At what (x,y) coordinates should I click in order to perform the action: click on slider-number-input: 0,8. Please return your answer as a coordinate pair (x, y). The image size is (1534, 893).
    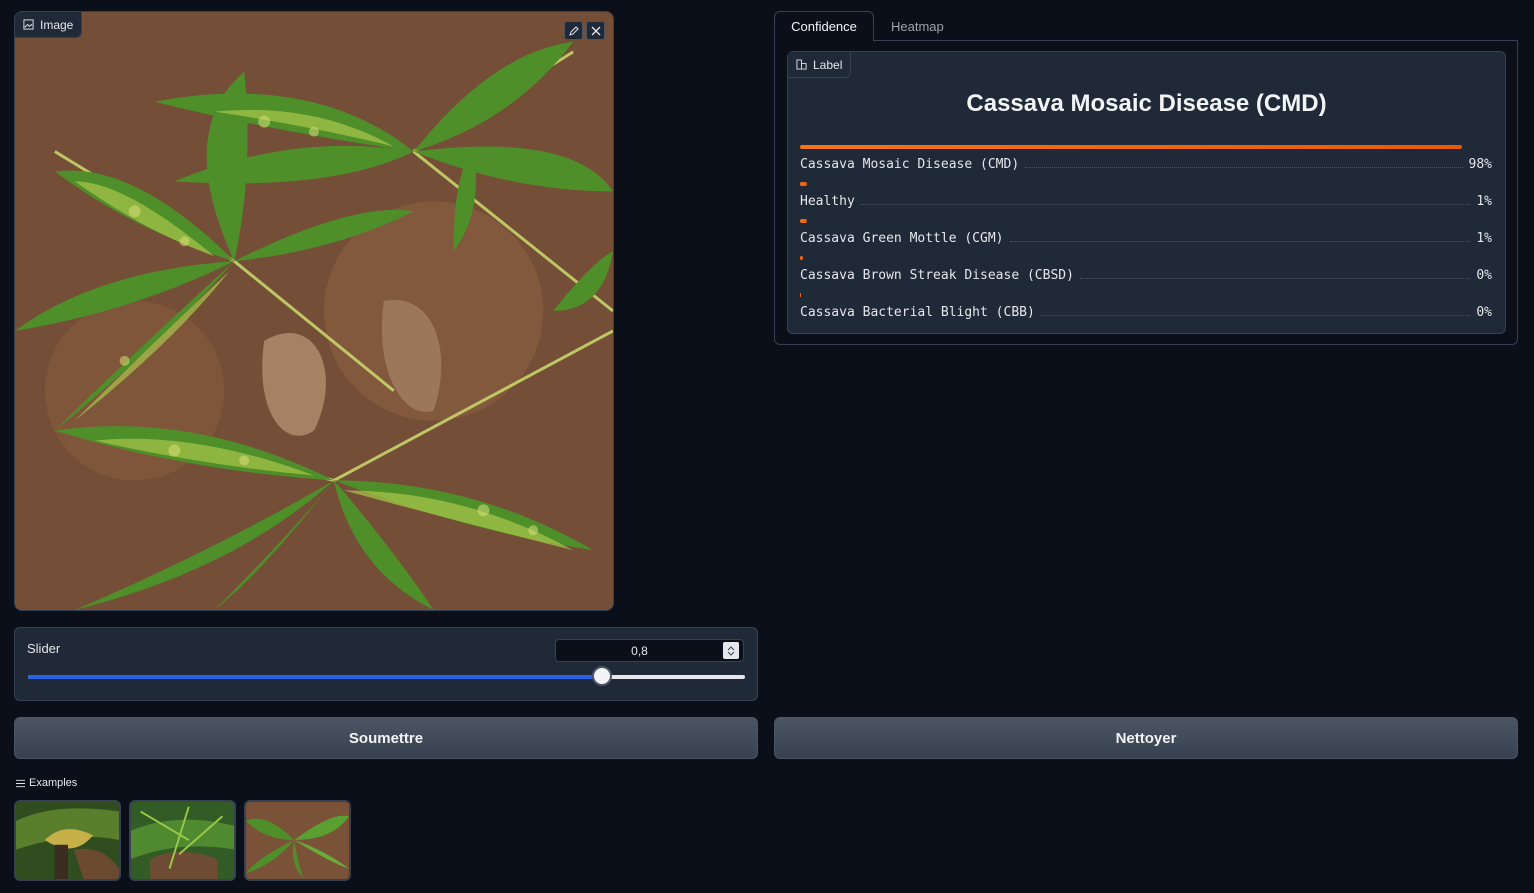
    Looking at the image, I should click on (649, 650).